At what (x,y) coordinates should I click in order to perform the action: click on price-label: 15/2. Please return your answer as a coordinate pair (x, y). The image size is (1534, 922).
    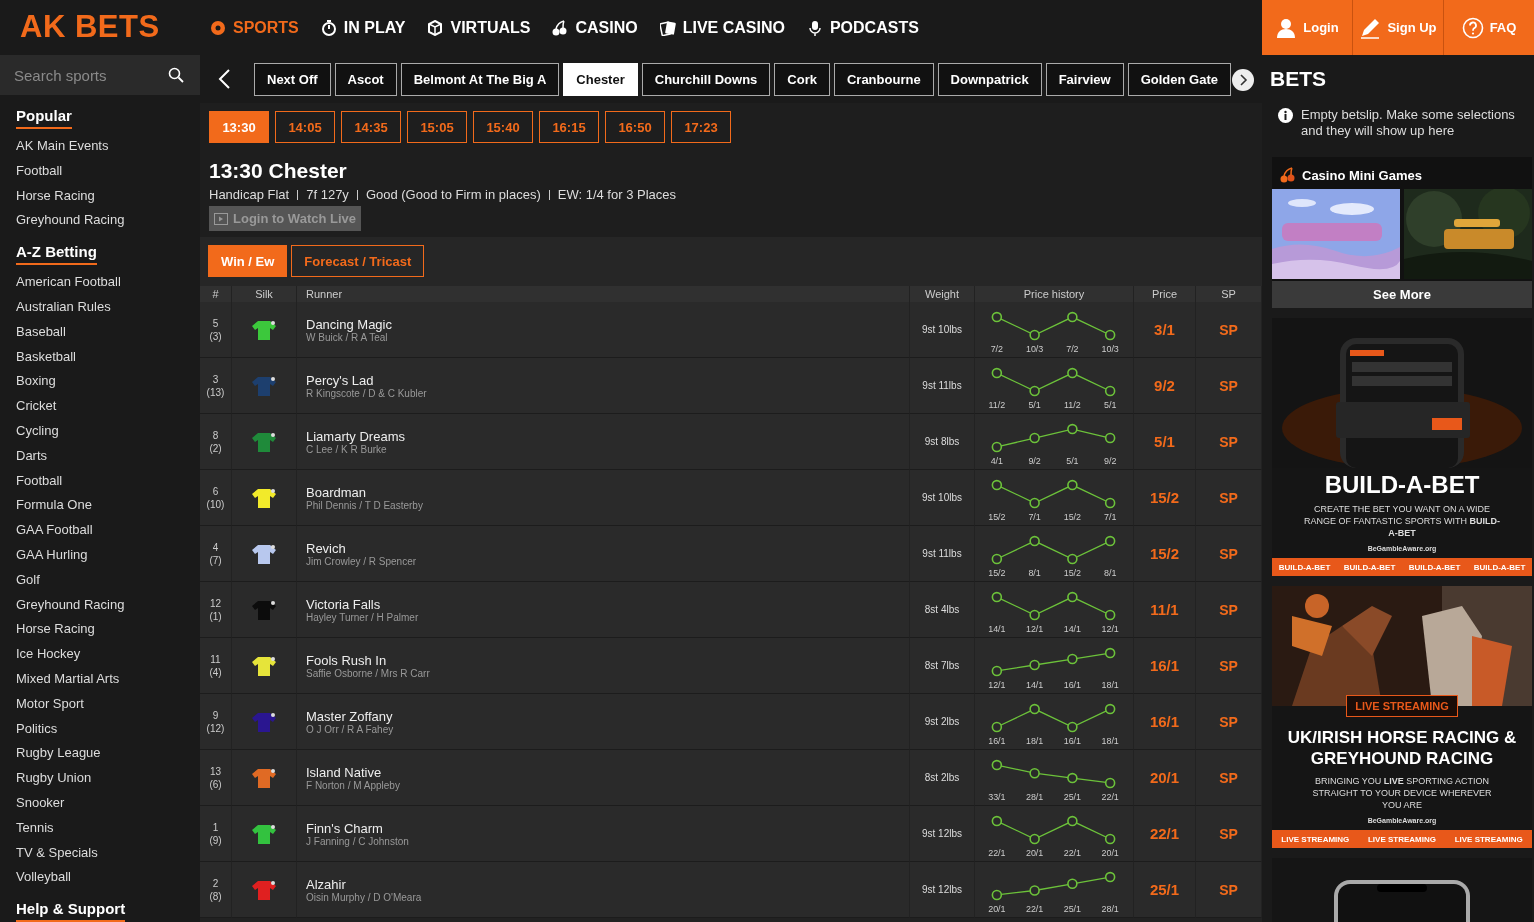
    Looking at the image, I should click on (997, 572).